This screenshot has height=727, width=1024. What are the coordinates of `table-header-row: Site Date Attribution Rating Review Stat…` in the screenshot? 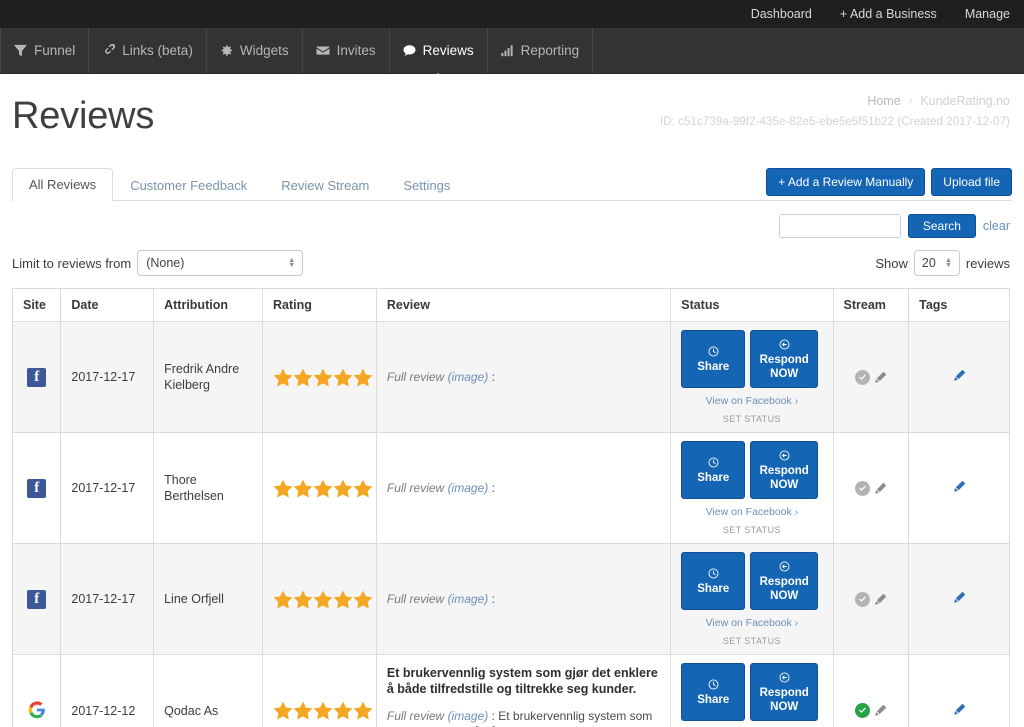 It's located at (510, 305).